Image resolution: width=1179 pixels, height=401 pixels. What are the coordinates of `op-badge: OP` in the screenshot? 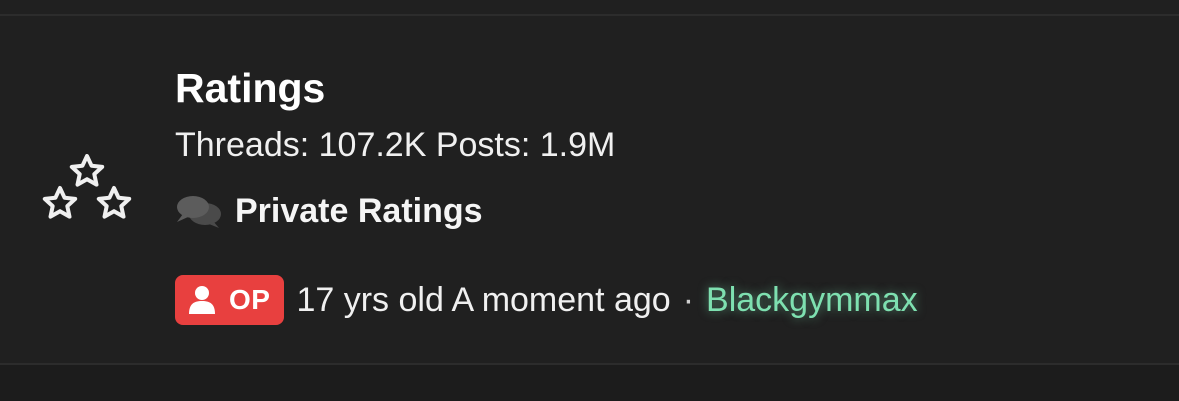 It's located at (230, 300).